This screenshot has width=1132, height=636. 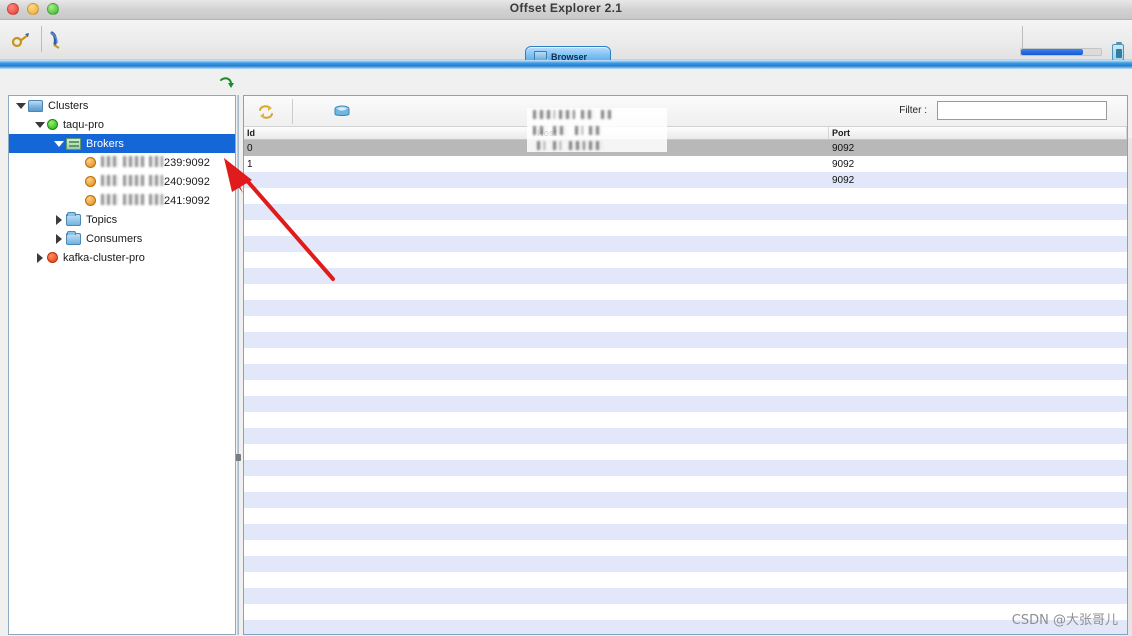 I want to click on tree-item-label: 240:9092, so click(x=155, y=181).